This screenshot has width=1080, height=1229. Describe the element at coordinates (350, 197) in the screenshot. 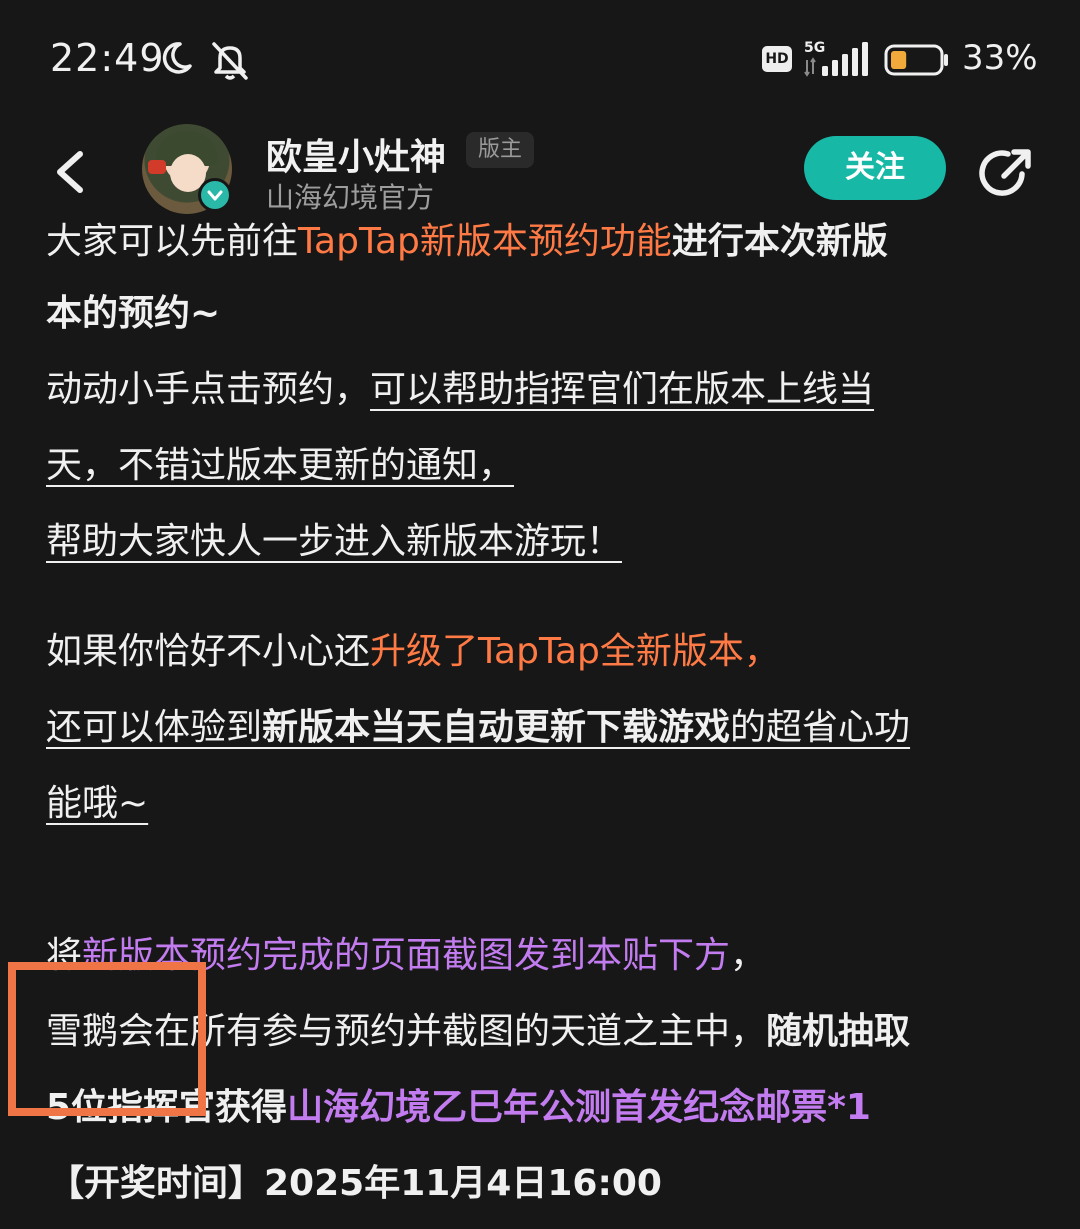

I see `author-subtitle: 山海幻境官方` at that location.